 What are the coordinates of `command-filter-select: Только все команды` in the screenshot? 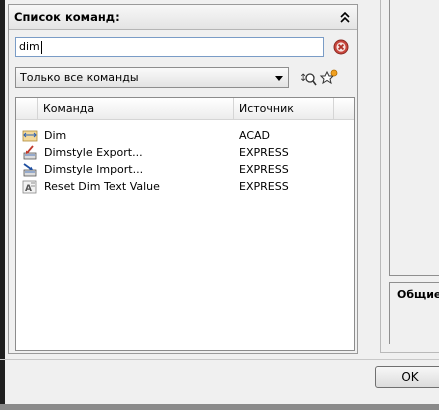 It's located at (152, 77).